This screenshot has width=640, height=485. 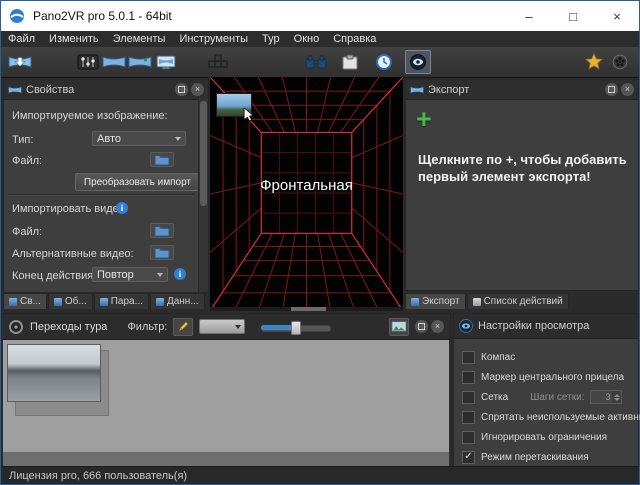 I want to click on import-panorama-icon, so click(x=20, y=62).